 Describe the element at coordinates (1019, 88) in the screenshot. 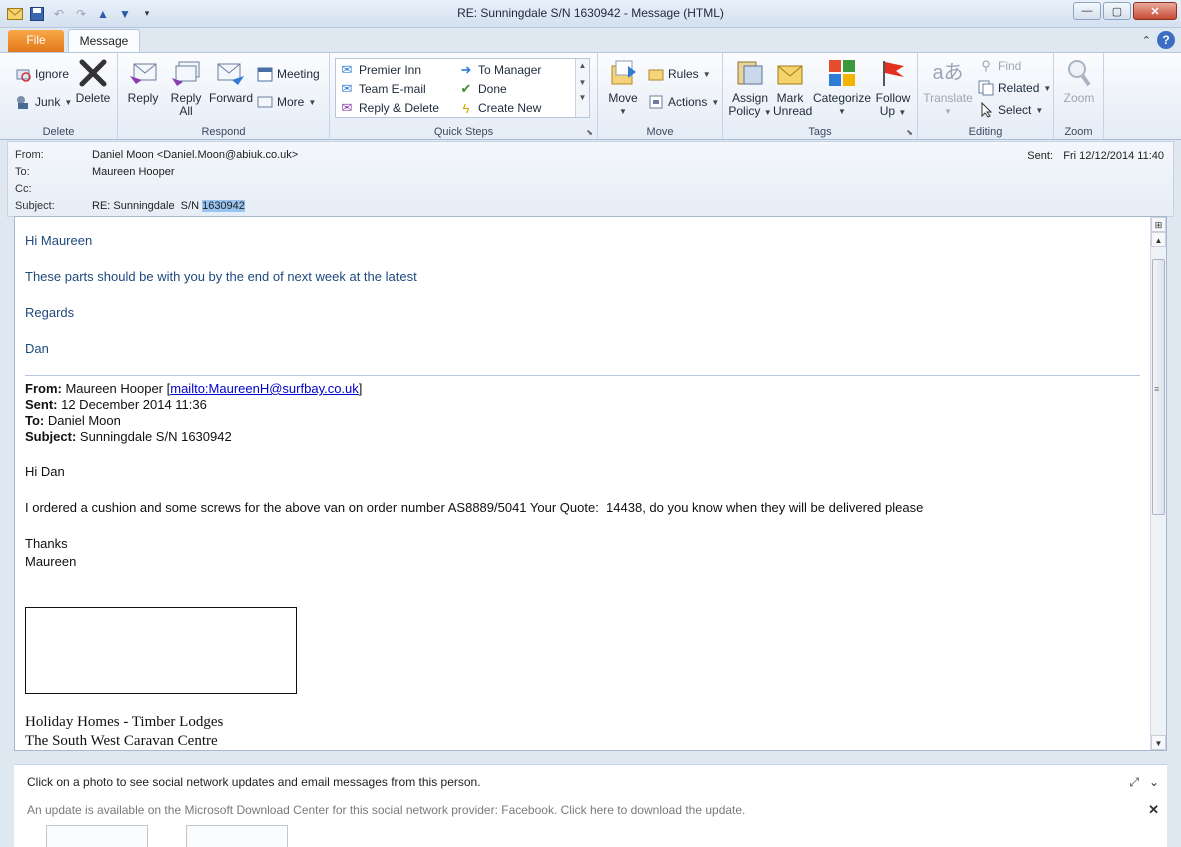

I see `related-label: Related` at that location.